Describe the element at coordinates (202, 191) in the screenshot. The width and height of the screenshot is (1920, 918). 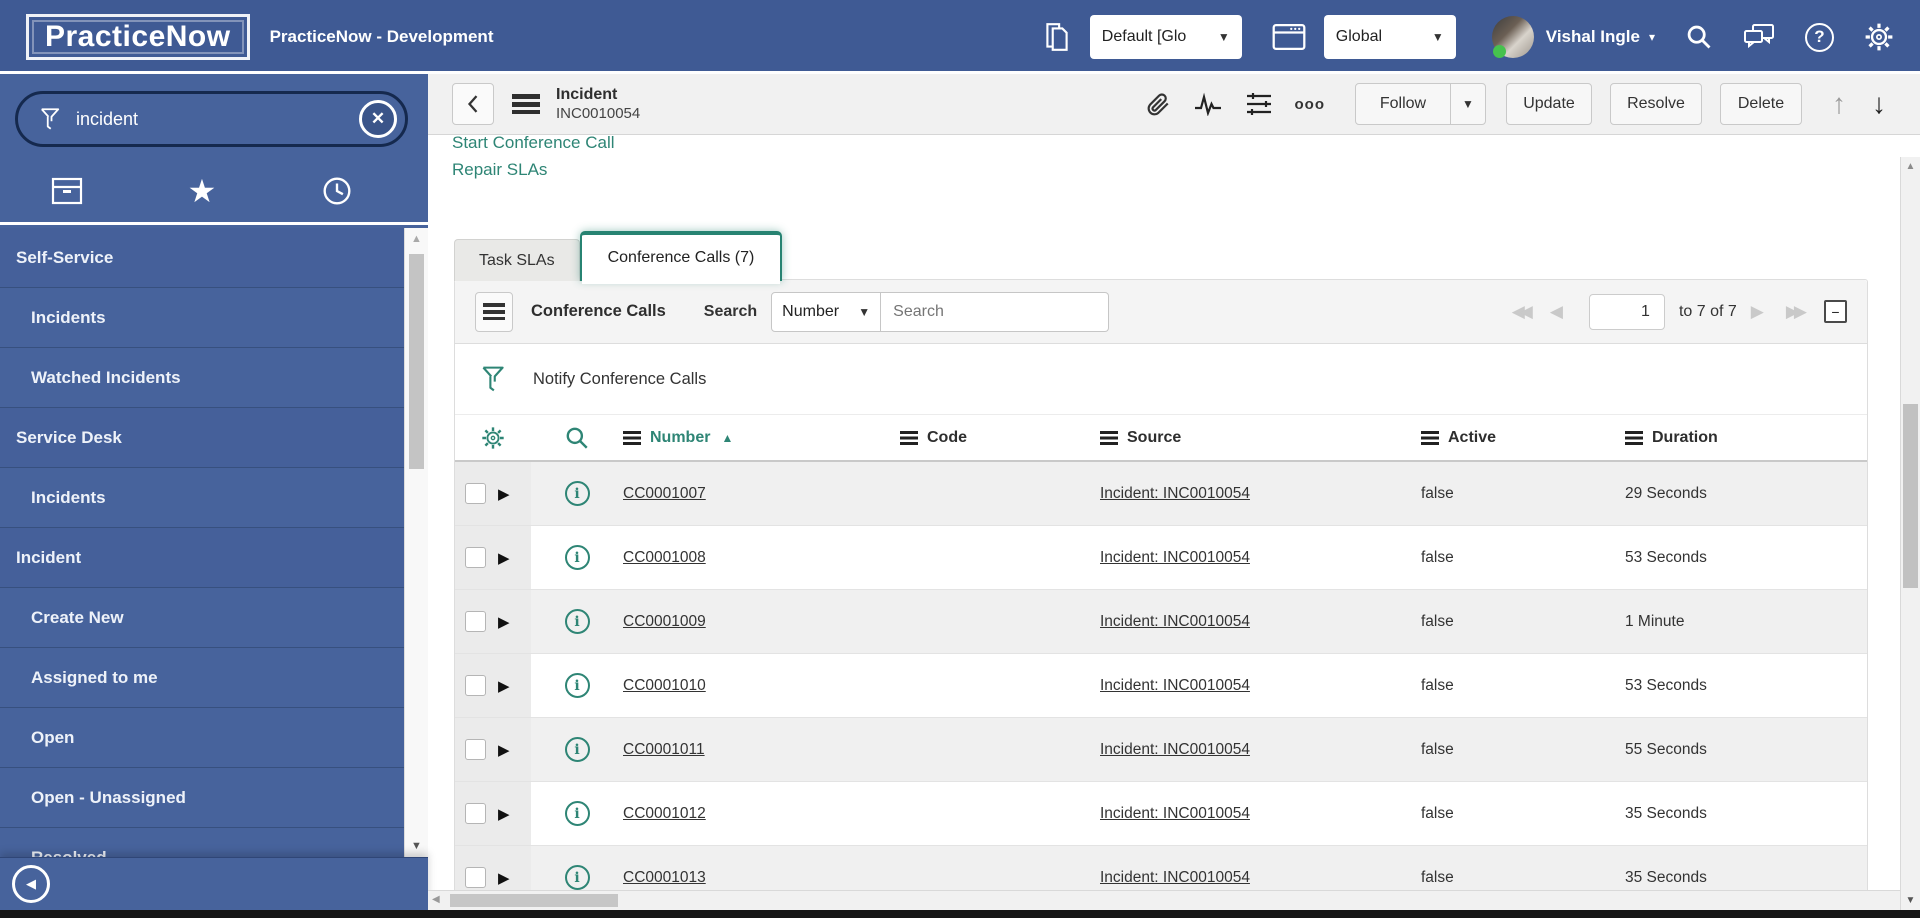
I see `tab-favorites: ★` at that location.